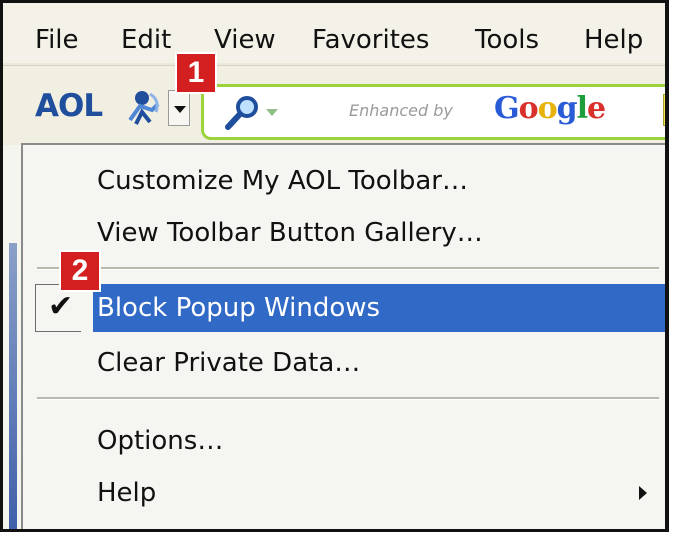 This screenshot has height=536, width=677. What do you see at coordinates (196, 73) in the screenshot?
I see `callout-badge-1: 1` at bounding box center [196, 73].